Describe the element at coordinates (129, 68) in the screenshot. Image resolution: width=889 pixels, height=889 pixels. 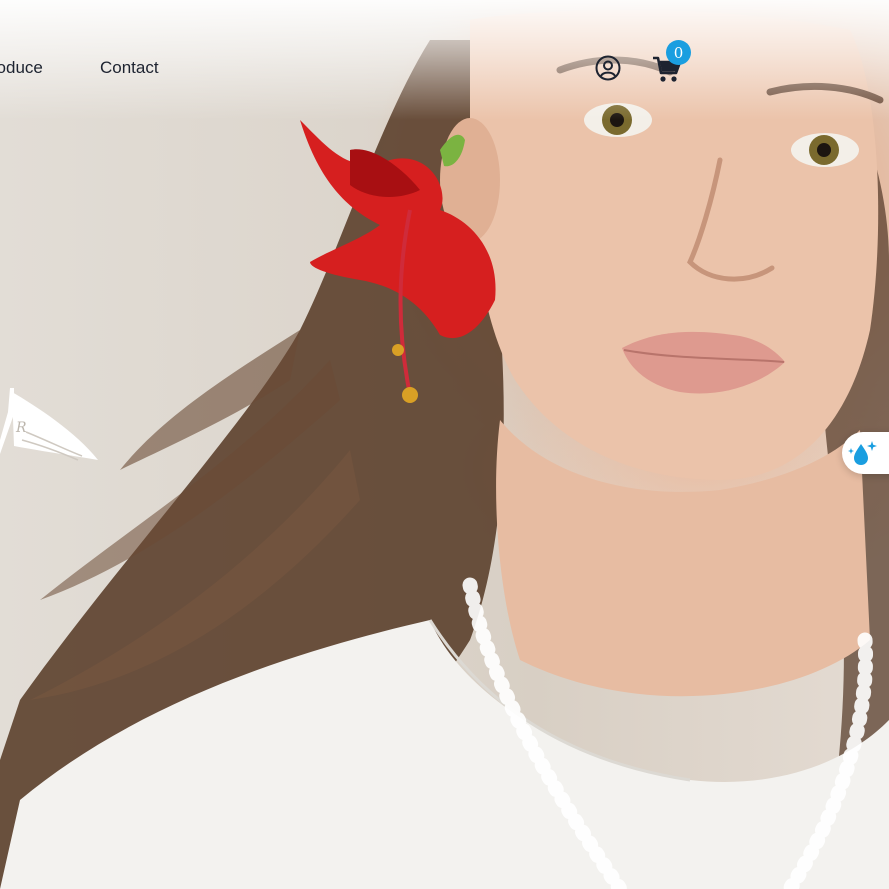
I see `nav-contact-link: Contact` at that location.